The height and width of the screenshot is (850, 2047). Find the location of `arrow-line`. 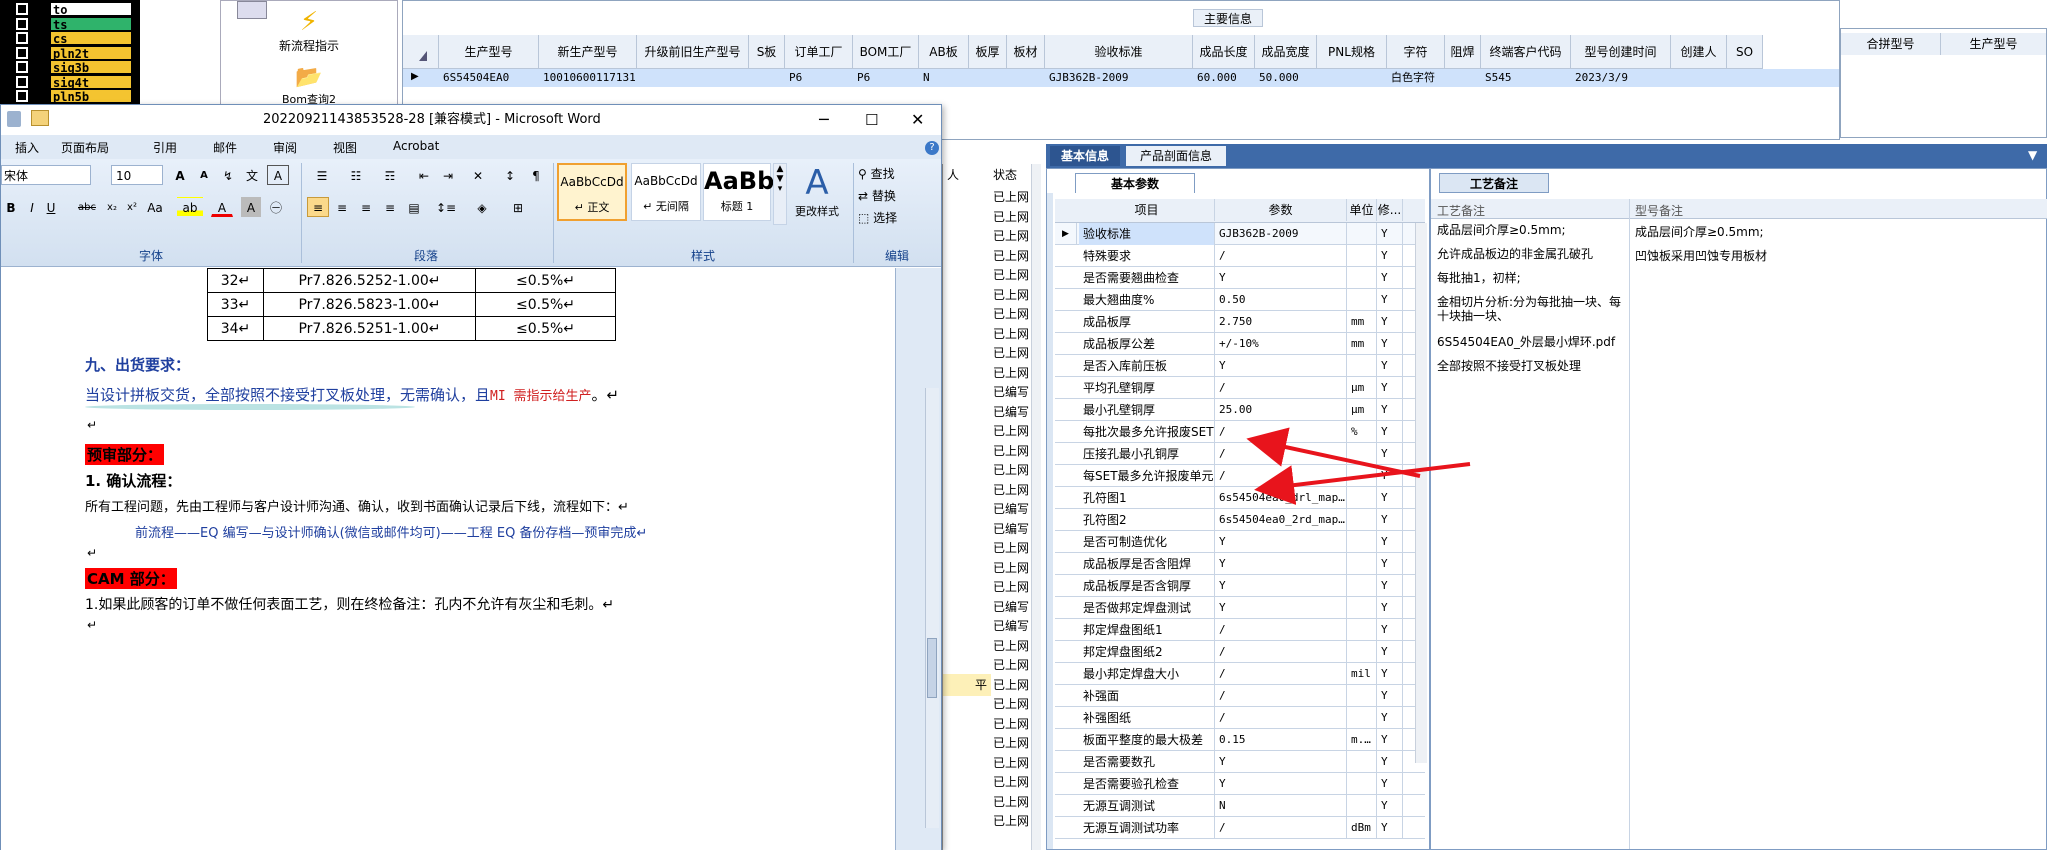

arrow-line is located at coordinates (1362, 483).